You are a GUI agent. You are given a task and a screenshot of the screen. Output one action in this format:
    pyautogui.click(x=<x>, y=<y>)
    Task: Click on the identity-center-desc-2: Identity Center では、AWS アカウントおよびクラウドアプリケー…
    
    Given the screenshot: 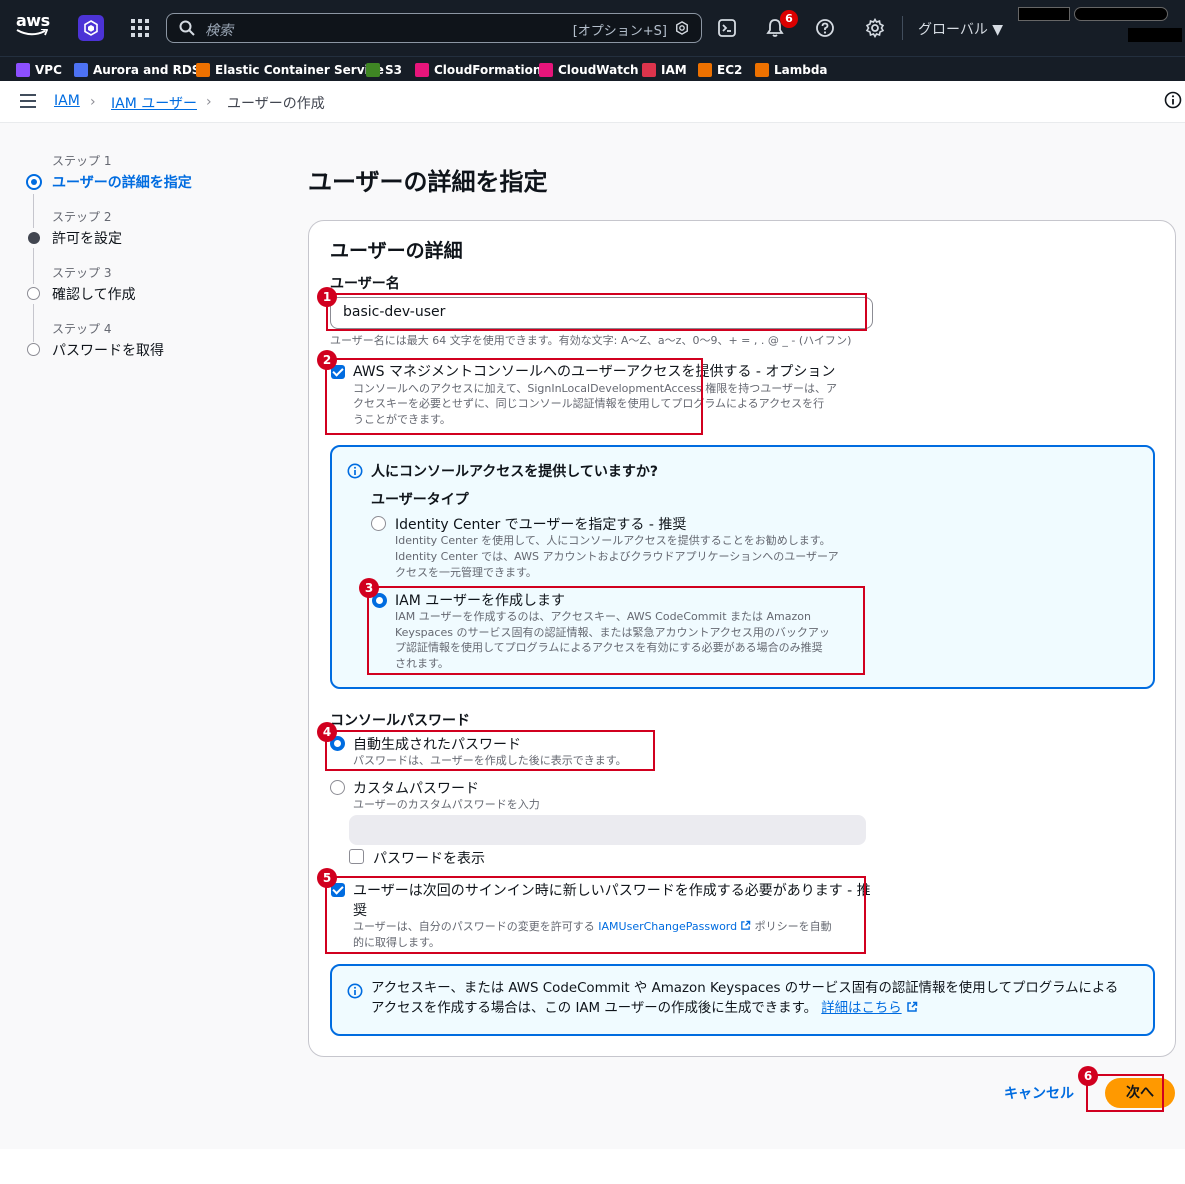 What is the action you would take?
    pyautogui.click(x=617, y=556)
    